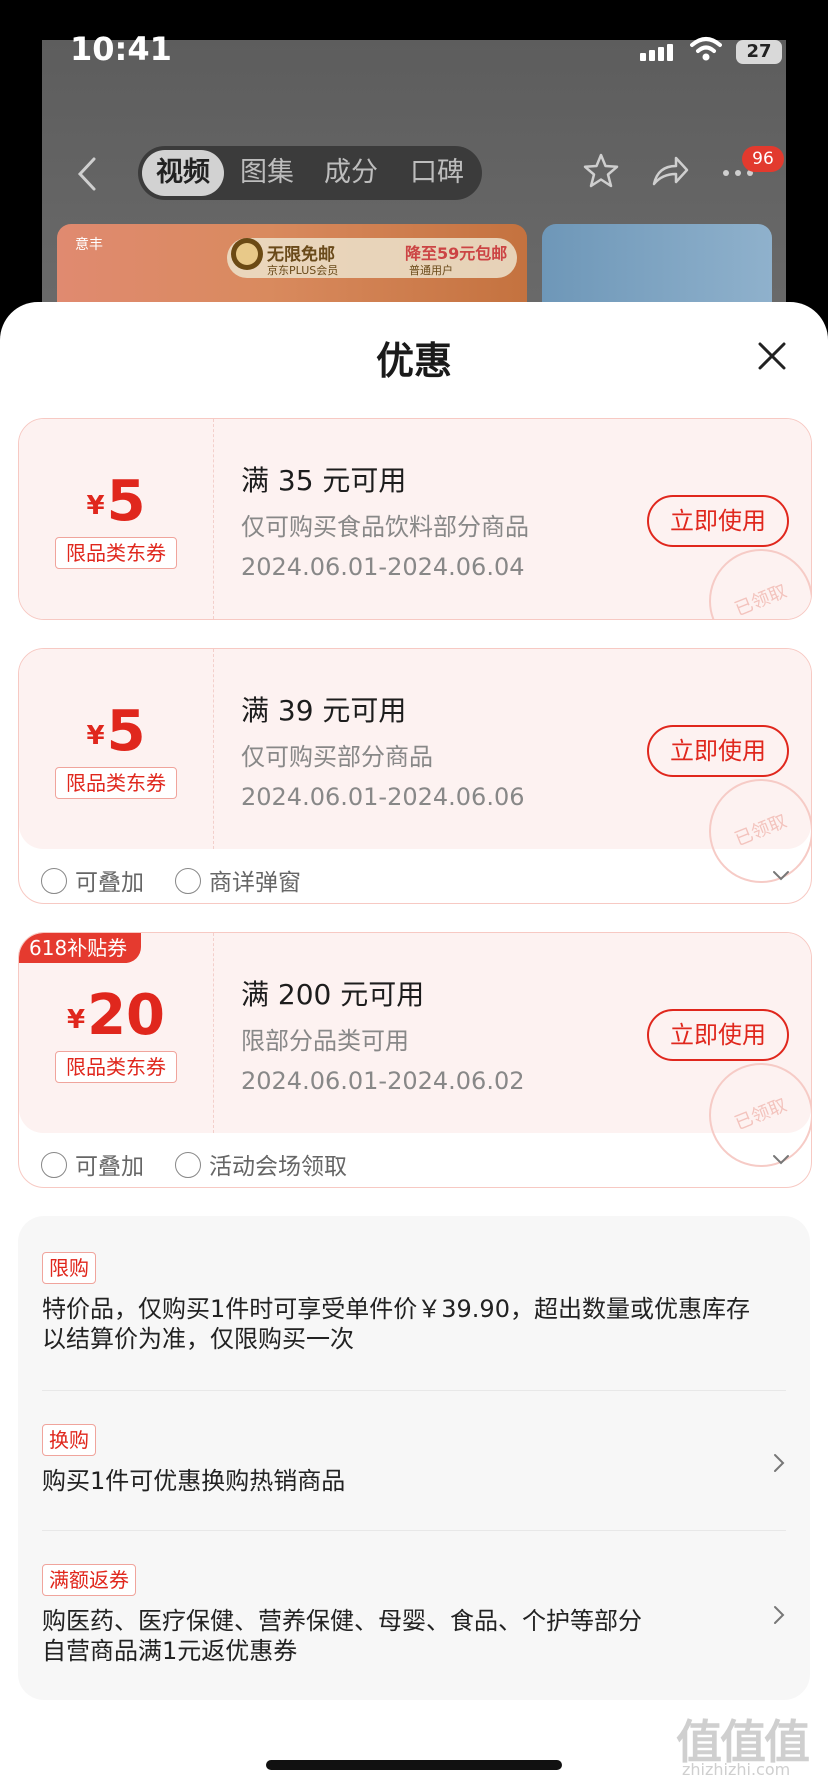 The width and height of the screenshot is (828, 1792). Describe the element at coordinates (413, 361) in the screenshot. I see `sheet-title: 优惠` at that location.